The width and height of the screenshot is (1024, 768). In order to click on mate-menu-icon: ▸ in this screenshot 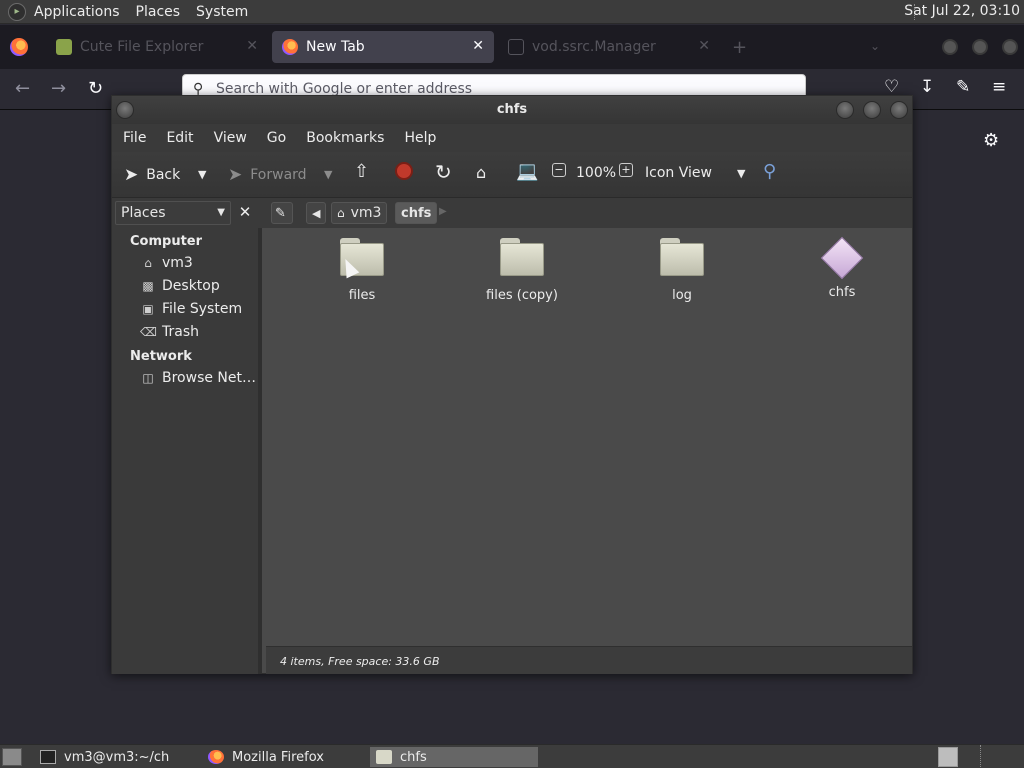, I will do `click(17, 11)`.